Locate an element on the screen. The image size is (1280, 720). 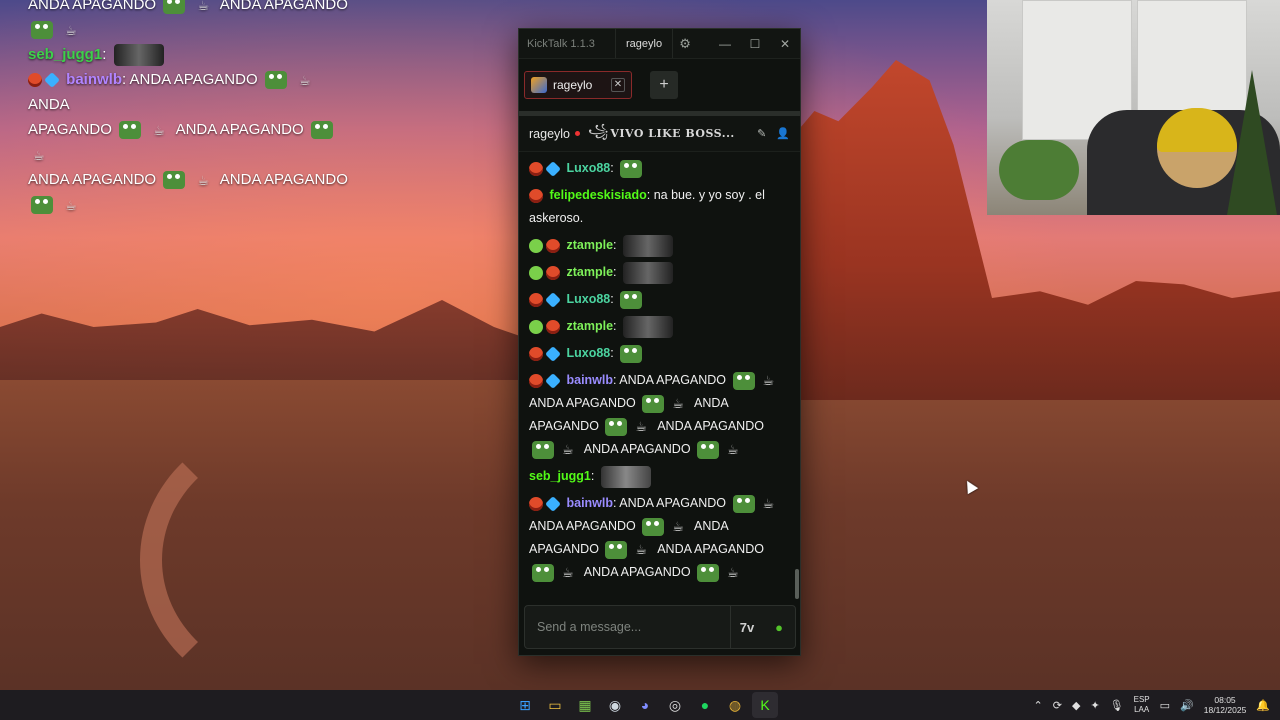
app-tray-icon: ✦ is located at coordinates (1094, 705).